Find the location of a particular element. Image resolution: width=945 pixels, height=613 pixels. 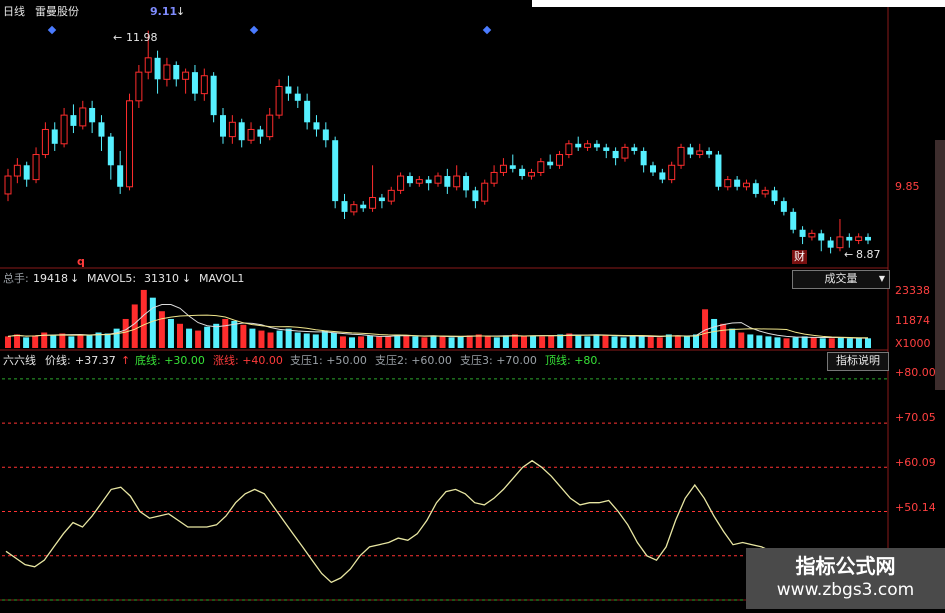

stock-name: 雷曼股份 is located at coordinates (57, 11).